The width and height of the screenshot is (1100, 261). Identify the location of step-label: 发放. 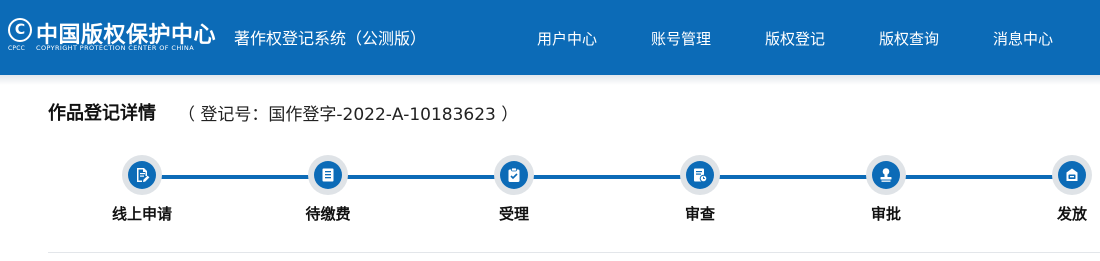
(1071, 214).